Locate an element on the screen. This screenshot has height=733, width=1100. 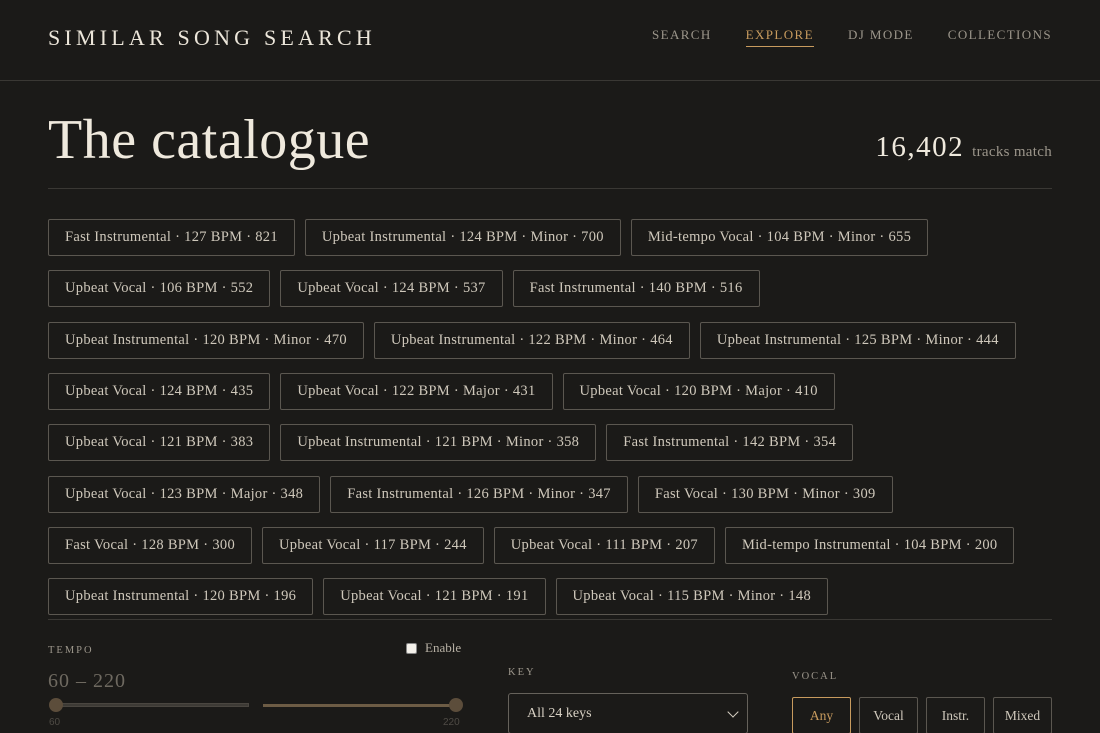
cluster-chip: Upbeat Vocal · 123 BPM · Major · 348 is located at coordinates (184, 494).